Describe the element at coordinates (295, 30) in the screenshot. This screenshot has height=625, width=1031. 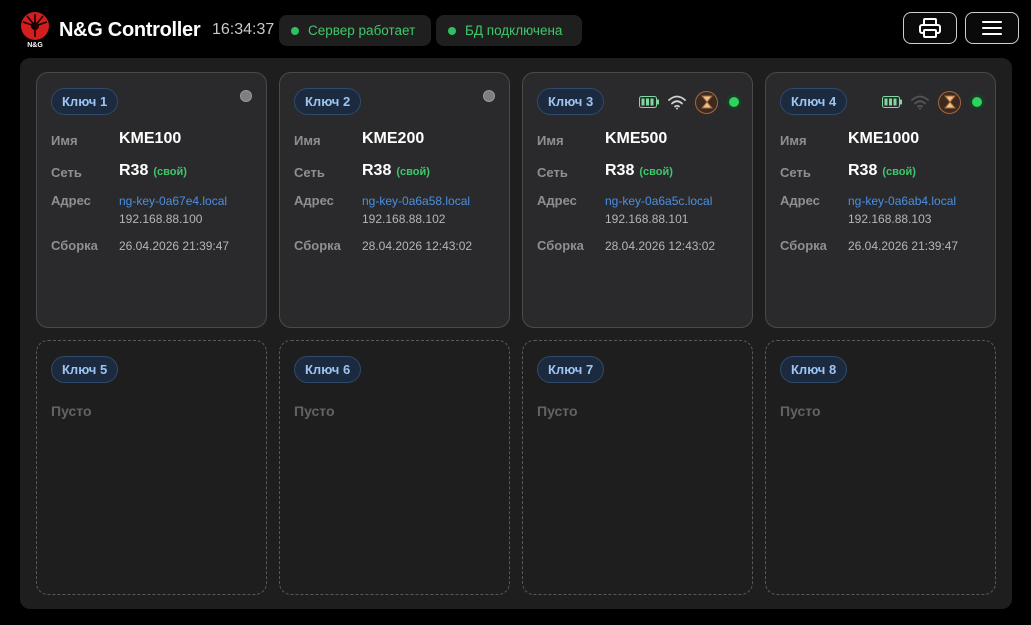
I see `server-status-dot-icon` at that location.